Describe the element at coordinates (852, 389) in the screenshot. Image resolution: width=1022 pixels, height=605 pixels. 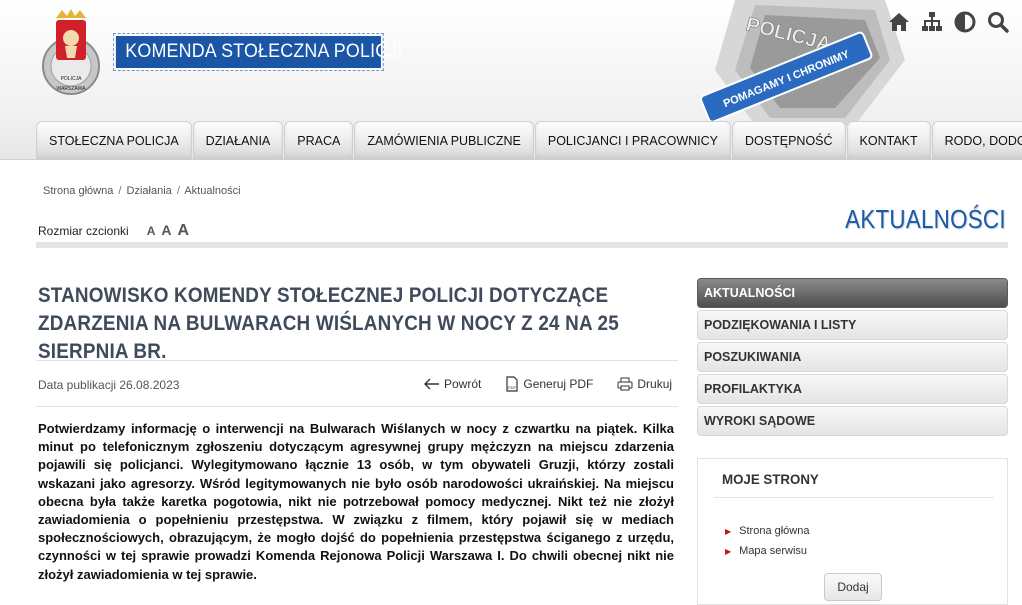
I see `sidebar-item-profilaktyka: PROFILAKTYKA` at that location.